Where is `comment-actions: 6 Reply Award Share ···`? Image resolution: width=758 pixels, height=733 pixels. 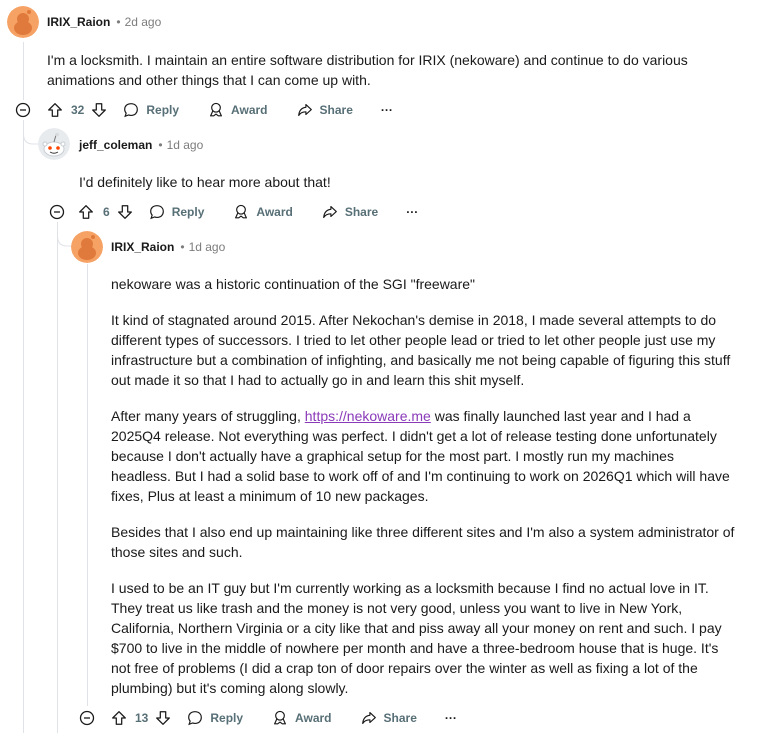
comment-actions: 6 Reply Award Share ··· is located at coordinates (247, 212).